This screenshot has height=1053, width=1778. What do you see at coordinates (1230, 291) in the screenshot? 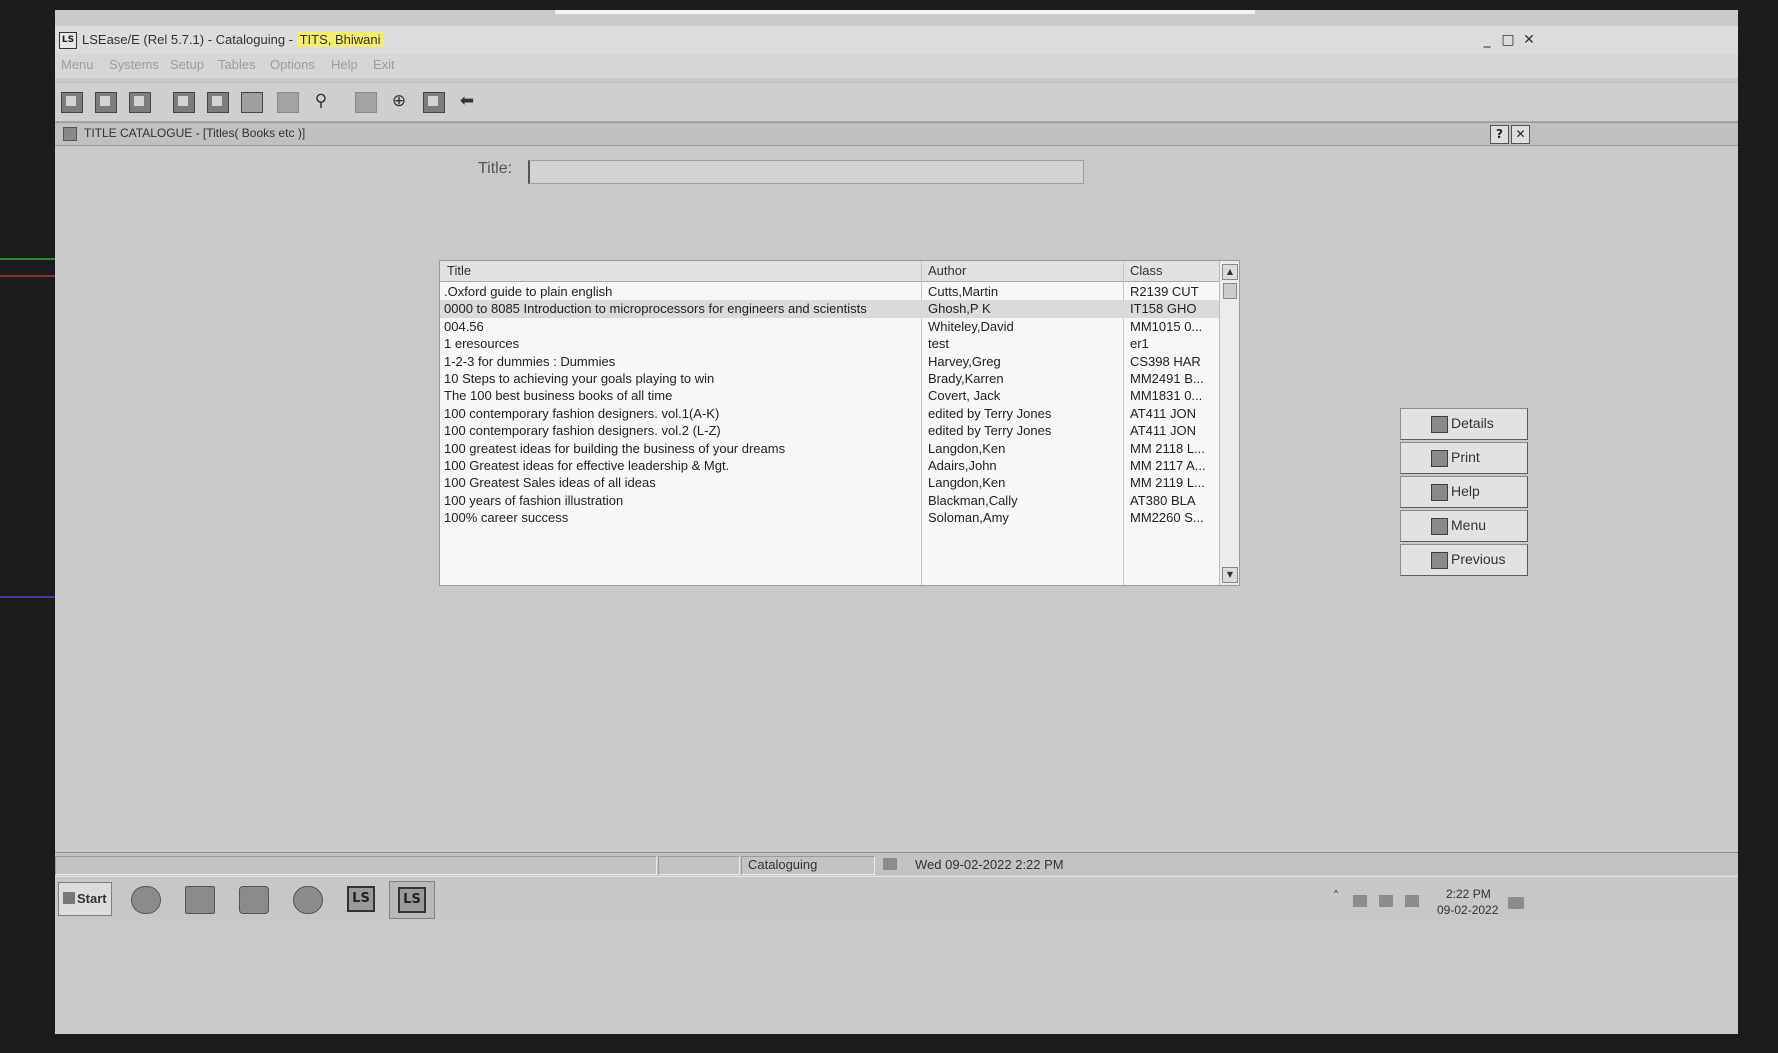
I see `scroll-thumb` at bounding box center [1230, 291].